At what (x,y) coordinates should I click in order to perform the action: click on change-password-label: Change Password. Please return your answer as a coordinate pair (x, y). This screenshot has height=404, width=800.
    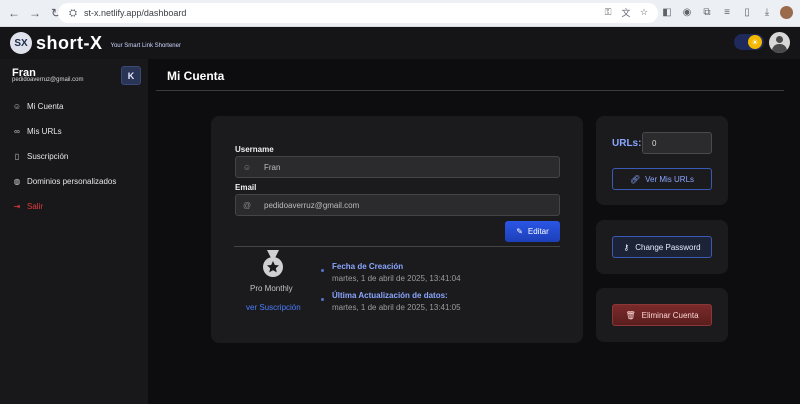
    Looking at the image, I should click on (668, 247).